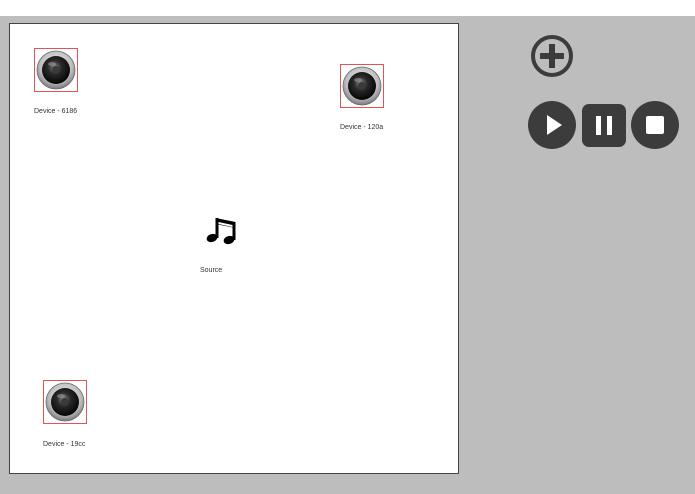 The image size is (695, 494). I want to click on device-label: Device - 6186, so click(56, 111).